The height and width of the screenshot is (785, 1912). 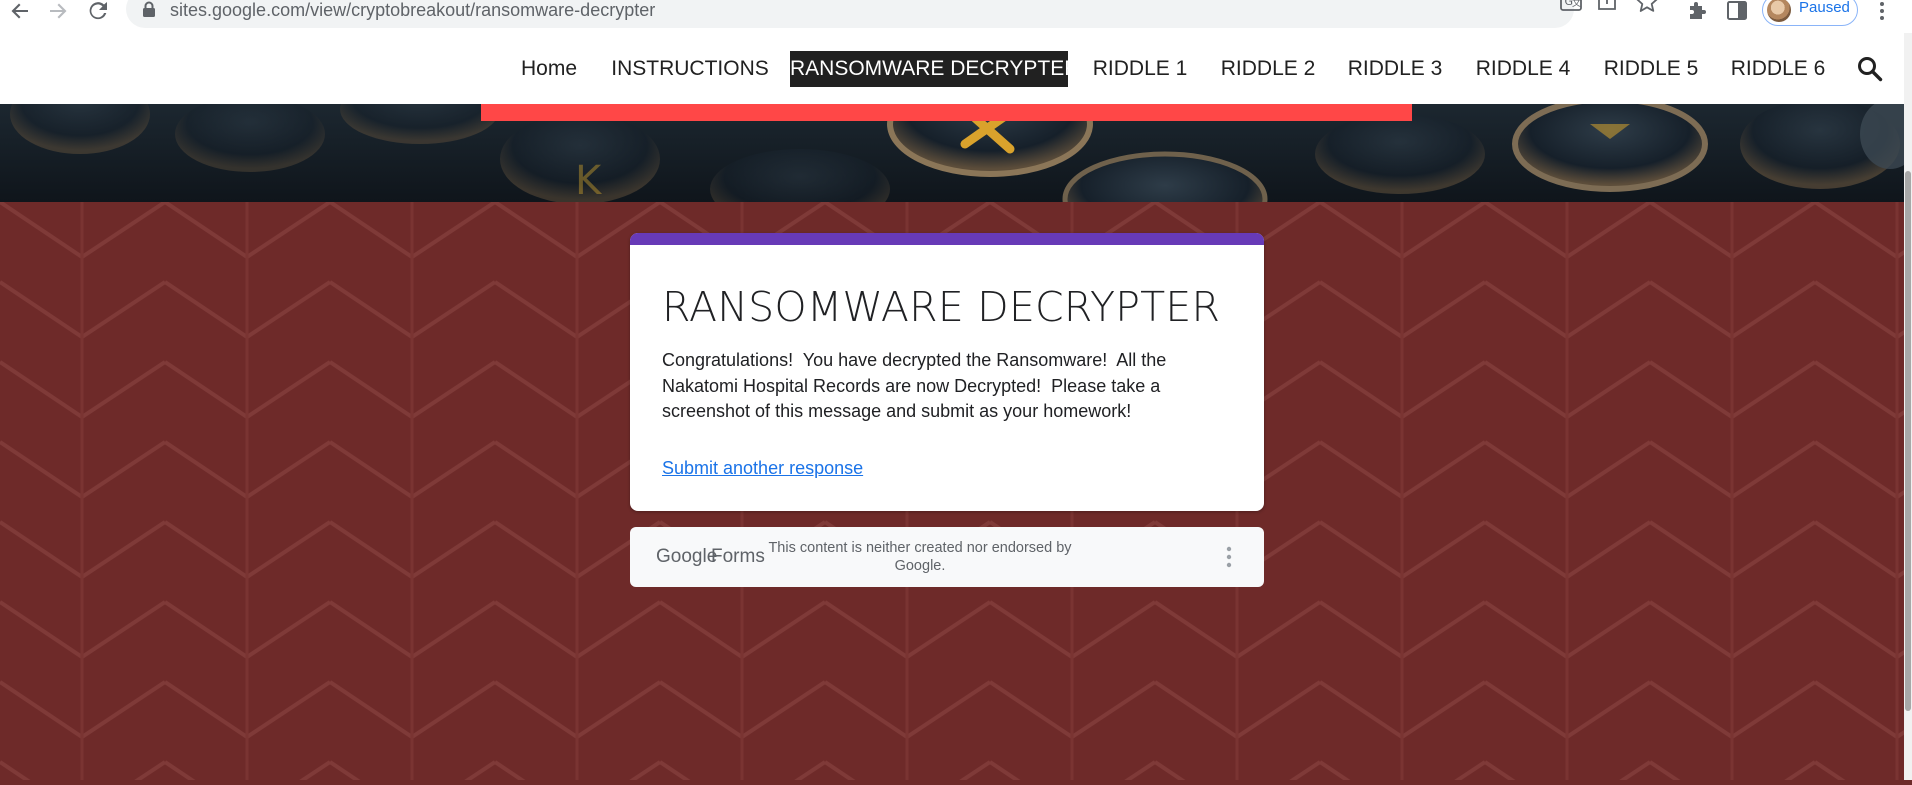 What do you see at coordinates (1268, 69) in the screenshot?
I see `nav-riddle-2: RIDDLE 2` at bounding box center [1268, 69].